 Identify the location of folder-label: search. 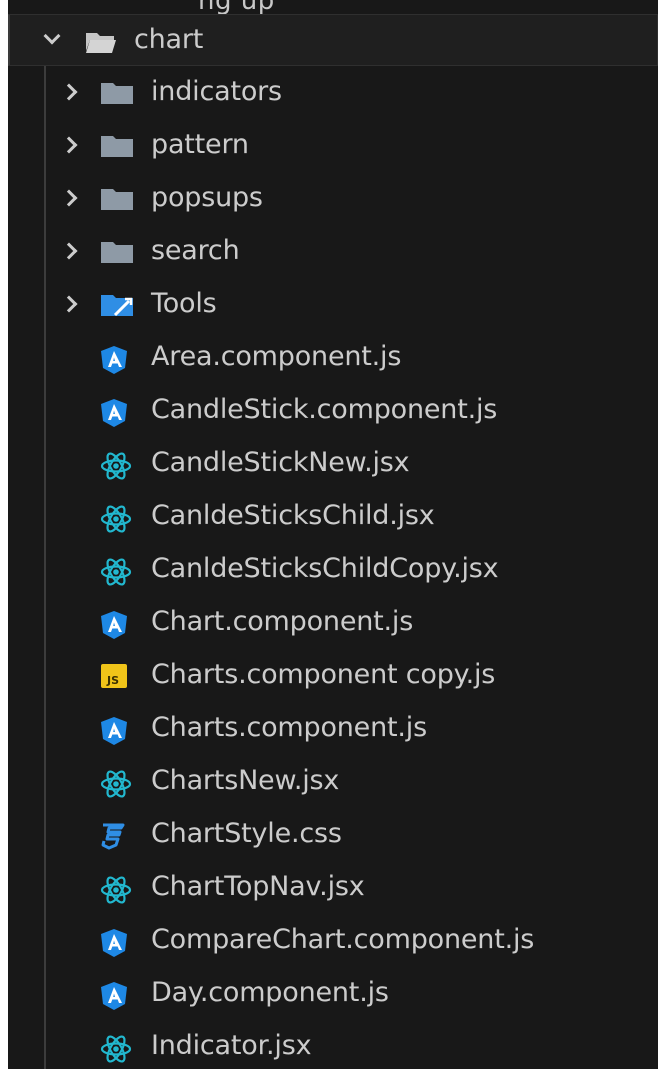
(195, 250).